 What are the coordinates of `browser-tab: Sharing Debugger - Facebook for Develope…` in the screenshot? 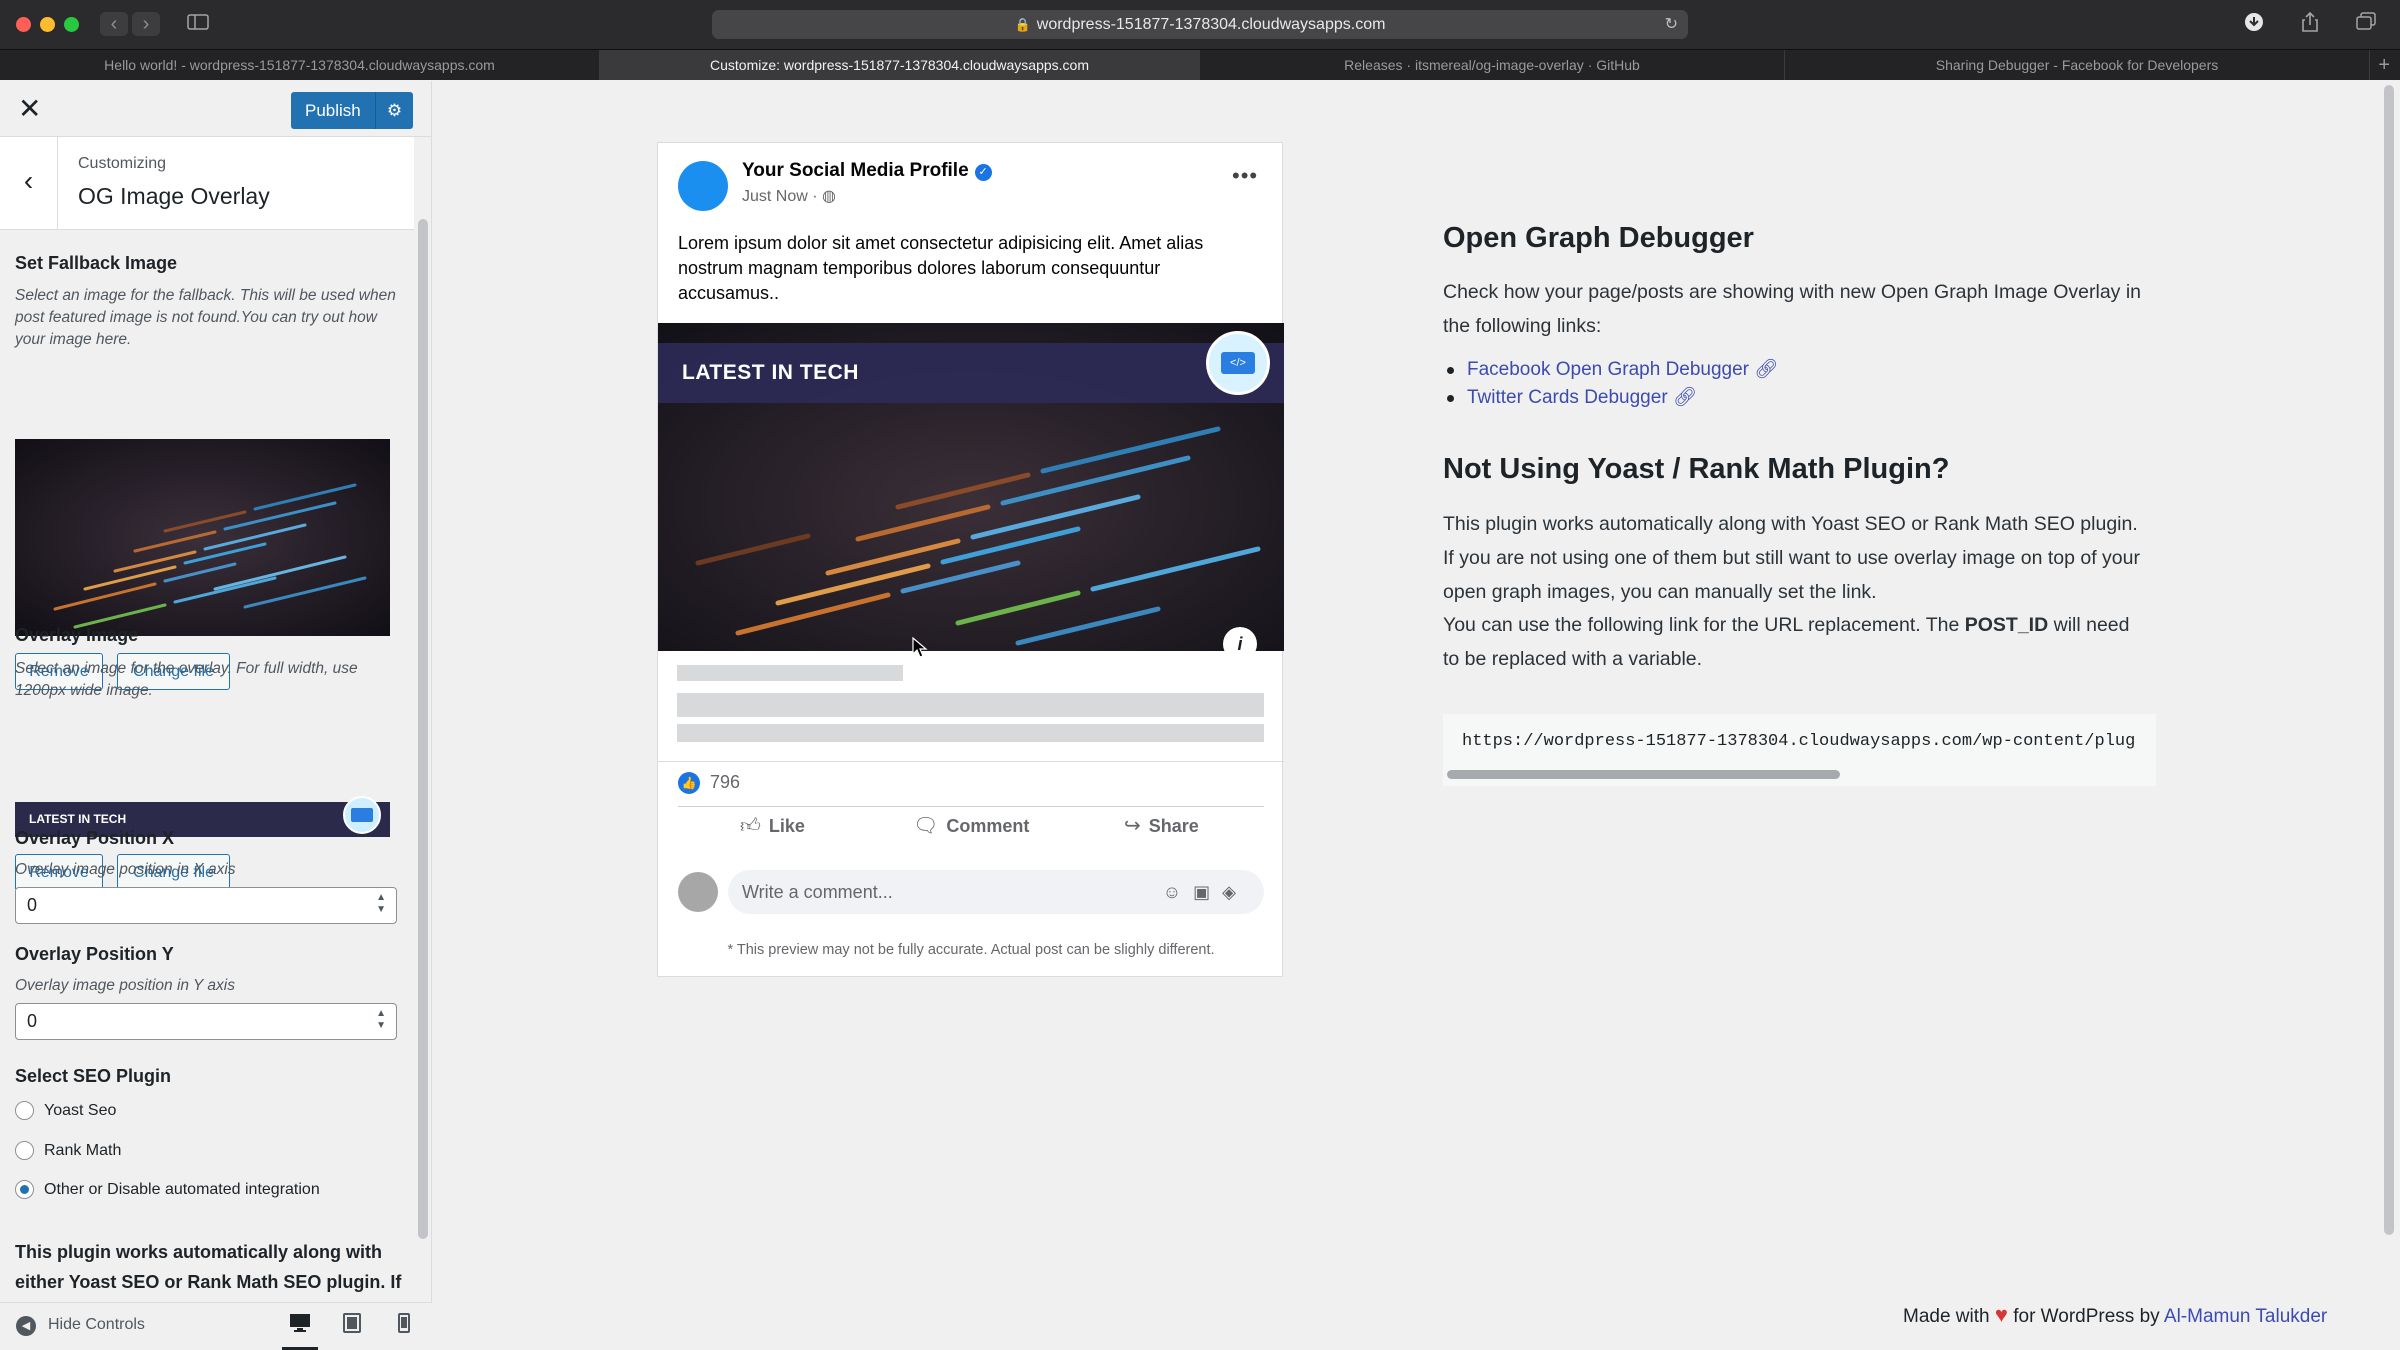 It's located at (2077, 65).